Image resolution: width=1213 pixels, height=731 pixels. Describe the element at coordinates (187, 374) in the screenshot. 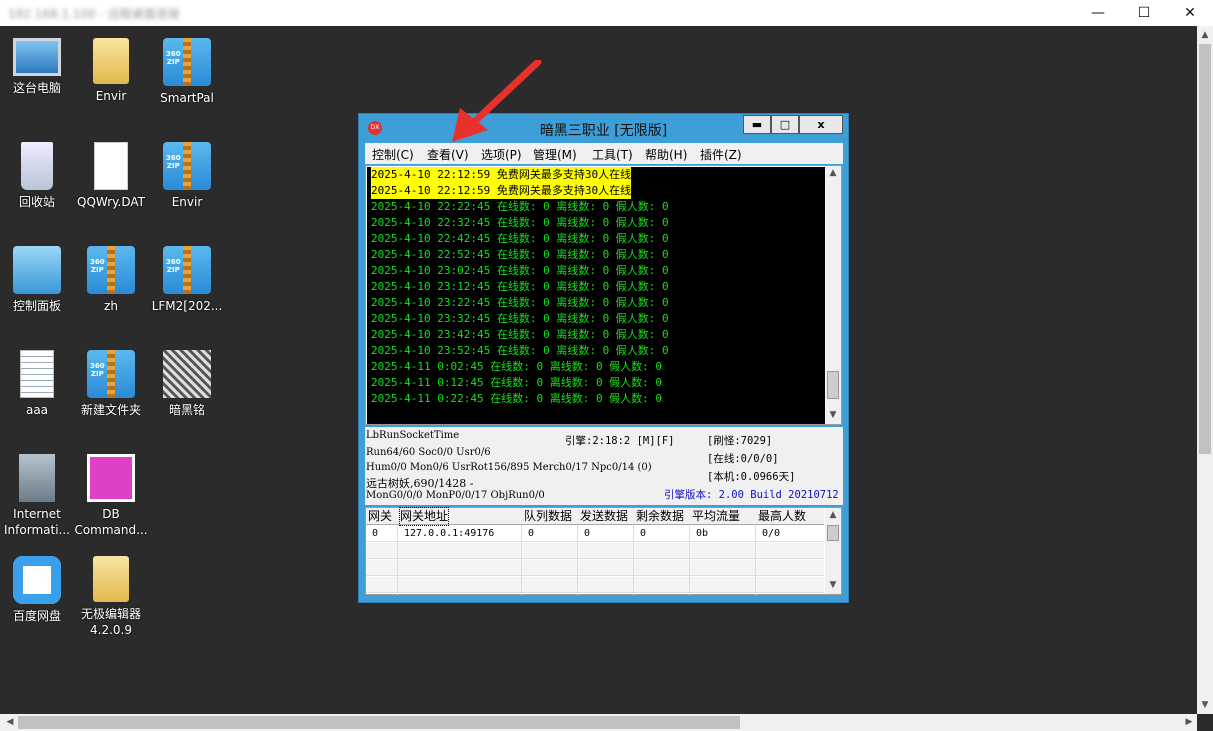

I see `dragon-icon` at that location.